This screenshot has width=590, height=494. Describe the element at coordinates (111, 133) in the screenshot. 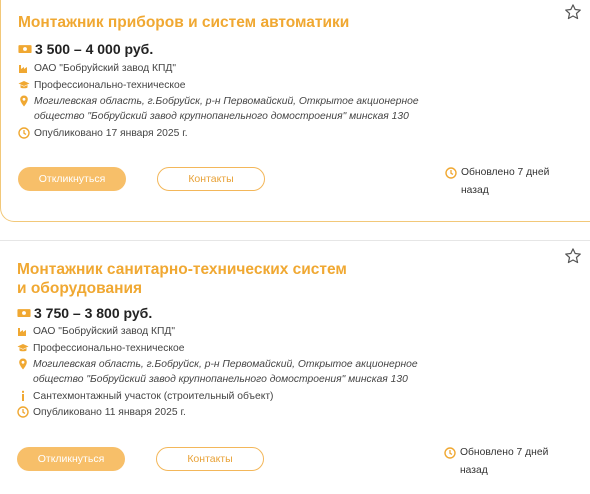

I see `published-date: Опубликовано 17 января 2025 г.` at that location.